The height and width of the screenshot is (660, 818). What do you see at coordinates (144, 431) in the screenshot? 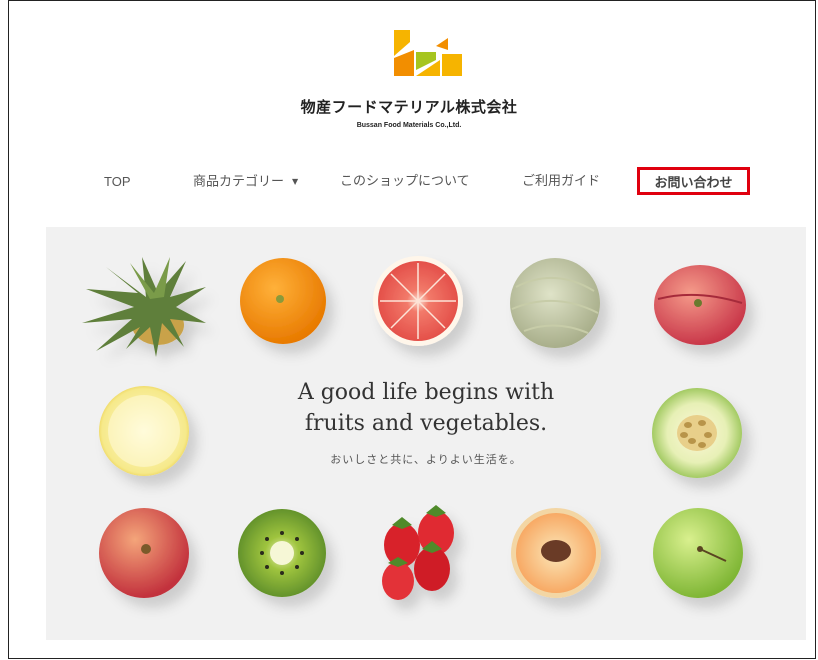
I see `lemon-image` at bounding box center [144, 431].